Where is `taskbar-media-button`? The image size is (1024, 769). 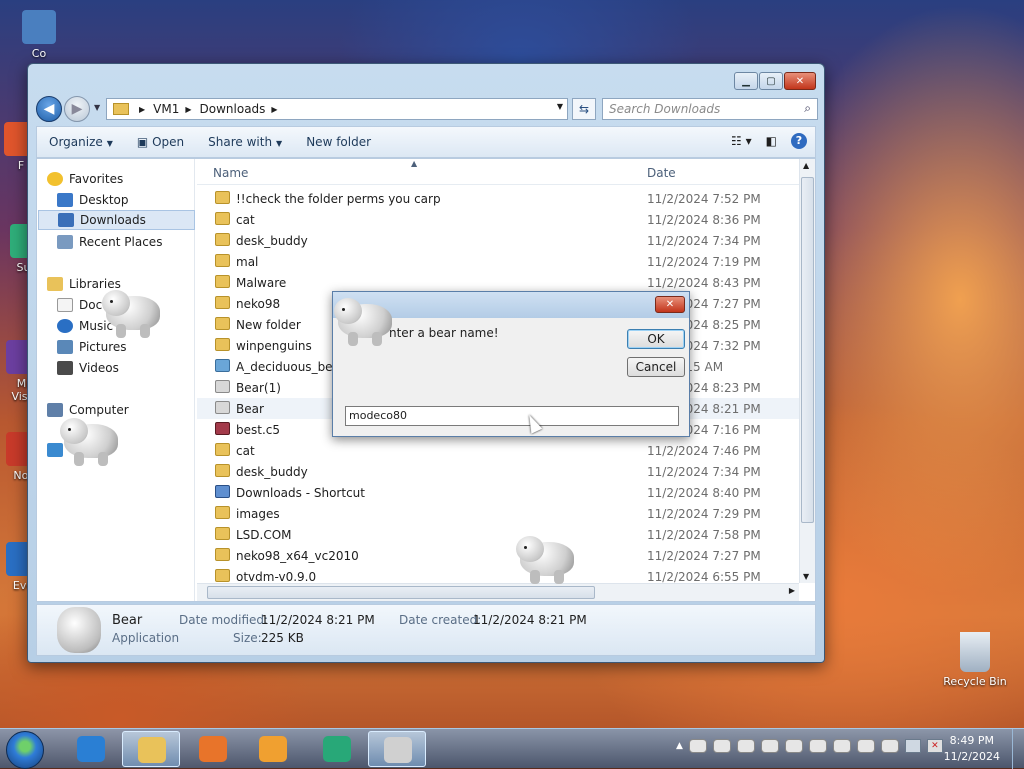 taskbar-media-button is located at coordinates (273, 749).